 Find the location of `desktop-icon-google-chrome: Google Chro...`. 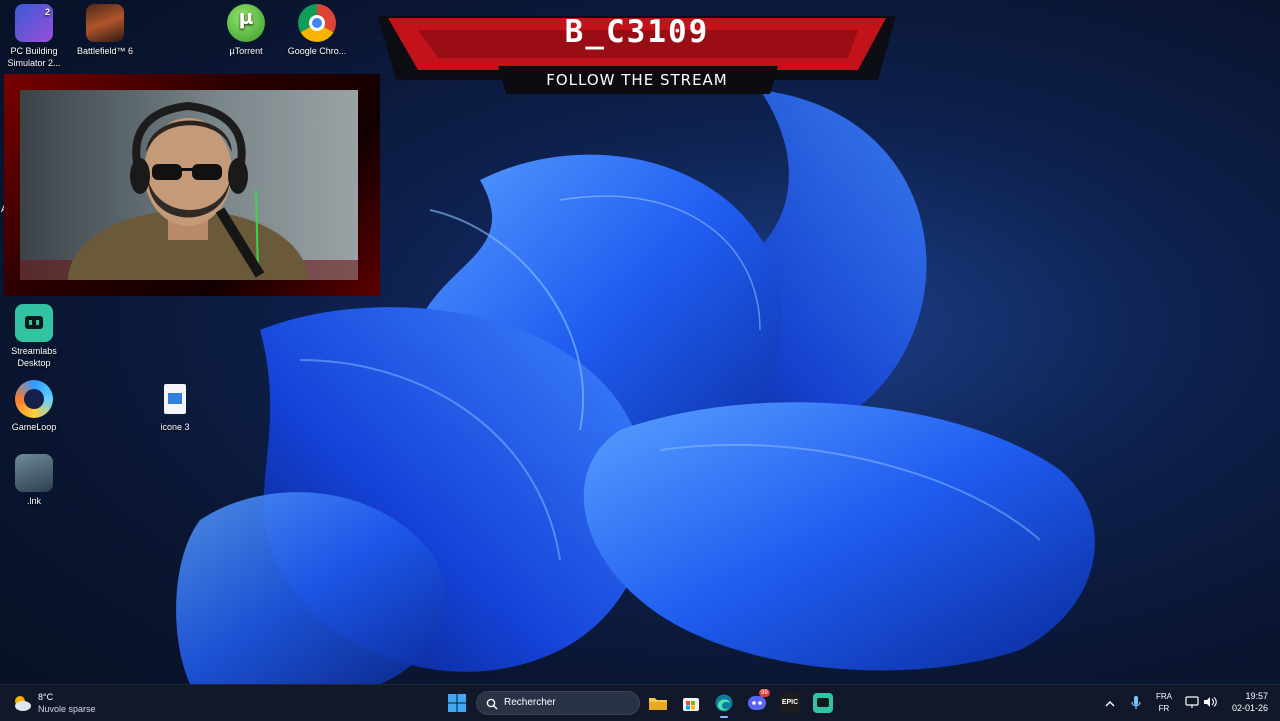

desktop-icon-google-chrome: Google Chro... is located at coordinates (317, 30).